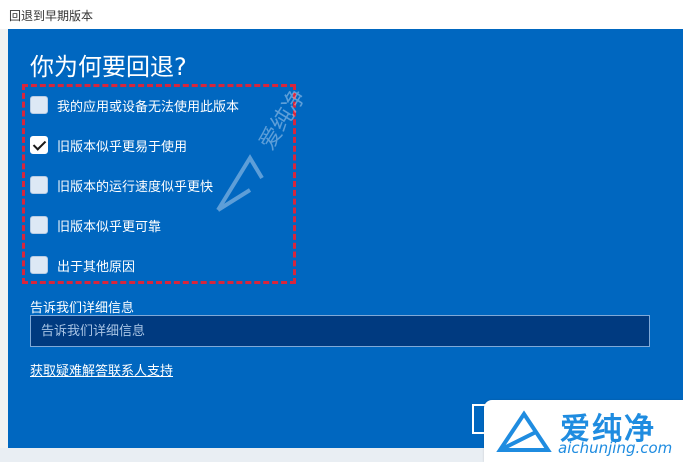  I want to click on brand-domain: aichunjing.com, so click(615, 448).